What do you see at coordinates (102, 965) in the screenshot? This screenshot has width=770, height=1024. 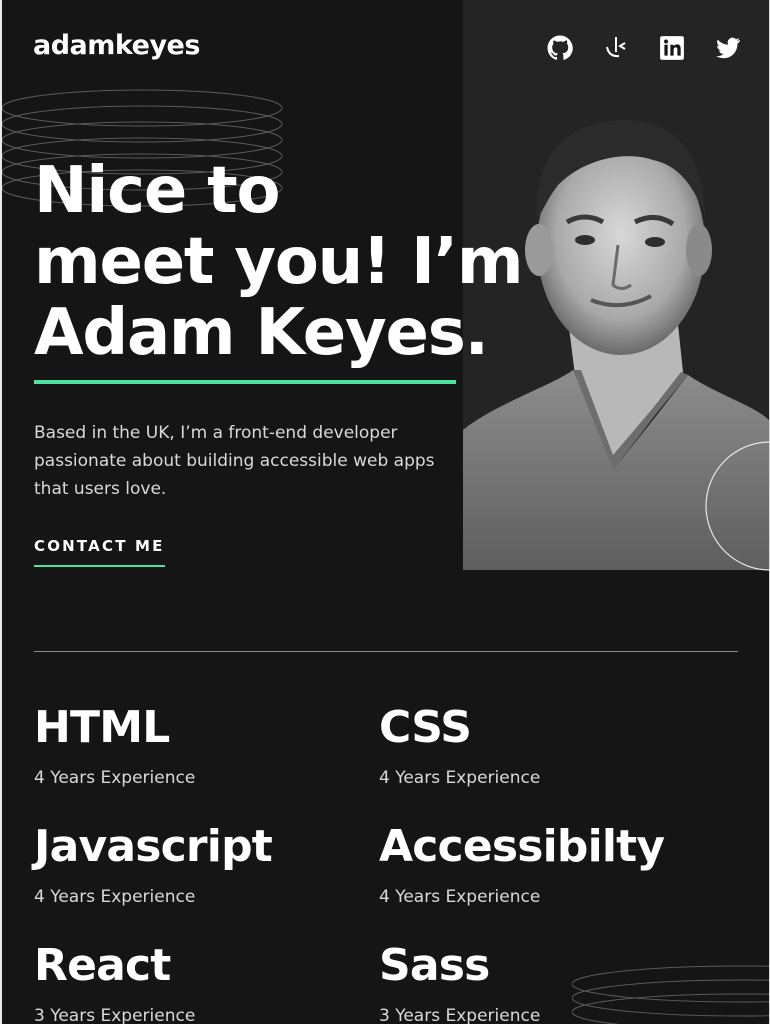 I see `skill-name: React` at bounding box center [102, 965].